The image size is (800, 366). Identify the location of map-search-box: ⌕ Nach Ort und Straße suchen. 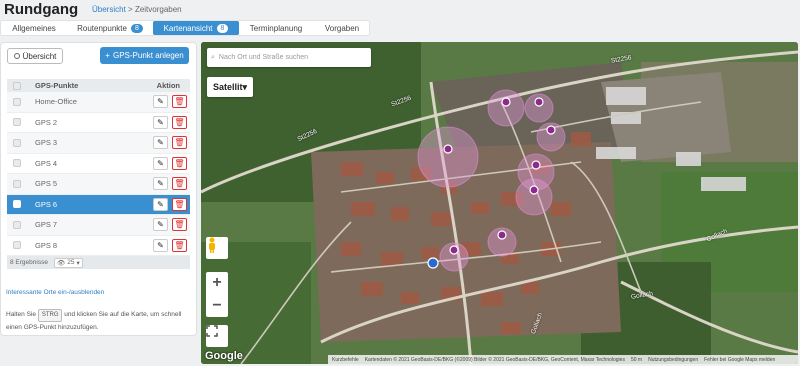
(289, 57).